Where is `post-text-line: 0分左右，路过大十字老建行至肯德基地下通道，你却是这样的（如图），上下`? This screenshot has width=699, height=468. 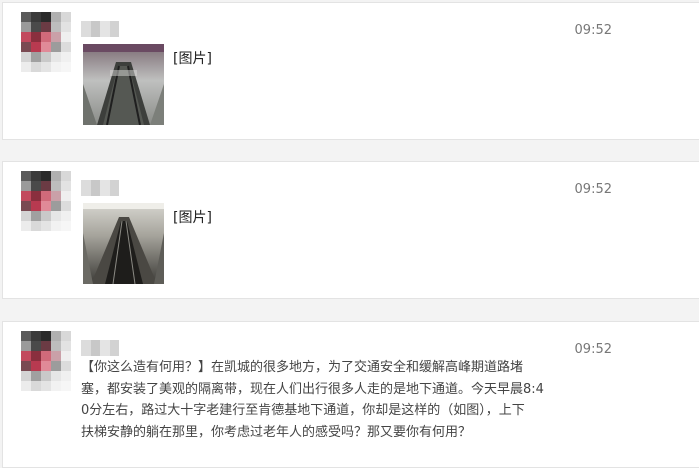 post-text-line: 0分左右，路过大十字老建行至肯德基地下通道，你却是这样的（如图），上下 is located at coordinates (303, 410).